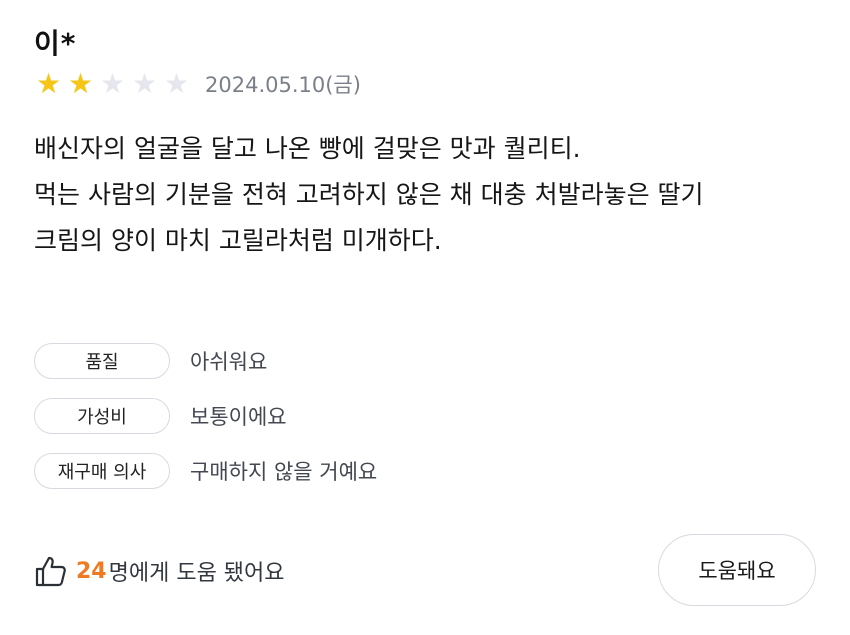 The width and height of the screenshot is (850, 635). What do you see at coordinates (102, 361) in the screenshot?
I see `attribute-label: 품질` at bounding box center [102, 361].